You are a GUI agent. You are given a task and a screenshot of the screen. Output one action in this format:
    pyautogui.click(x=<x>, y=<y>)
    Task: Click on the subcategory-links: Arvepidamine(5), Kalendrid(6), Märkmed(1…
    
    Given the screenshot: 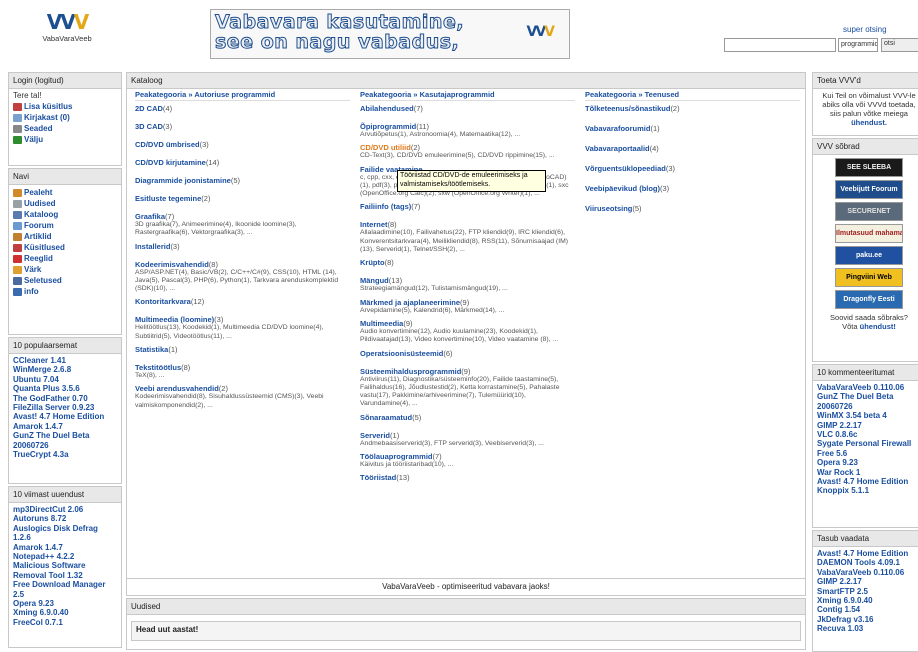 What is the action you would take?
    pyautogui.click(x=467, y=311)
    